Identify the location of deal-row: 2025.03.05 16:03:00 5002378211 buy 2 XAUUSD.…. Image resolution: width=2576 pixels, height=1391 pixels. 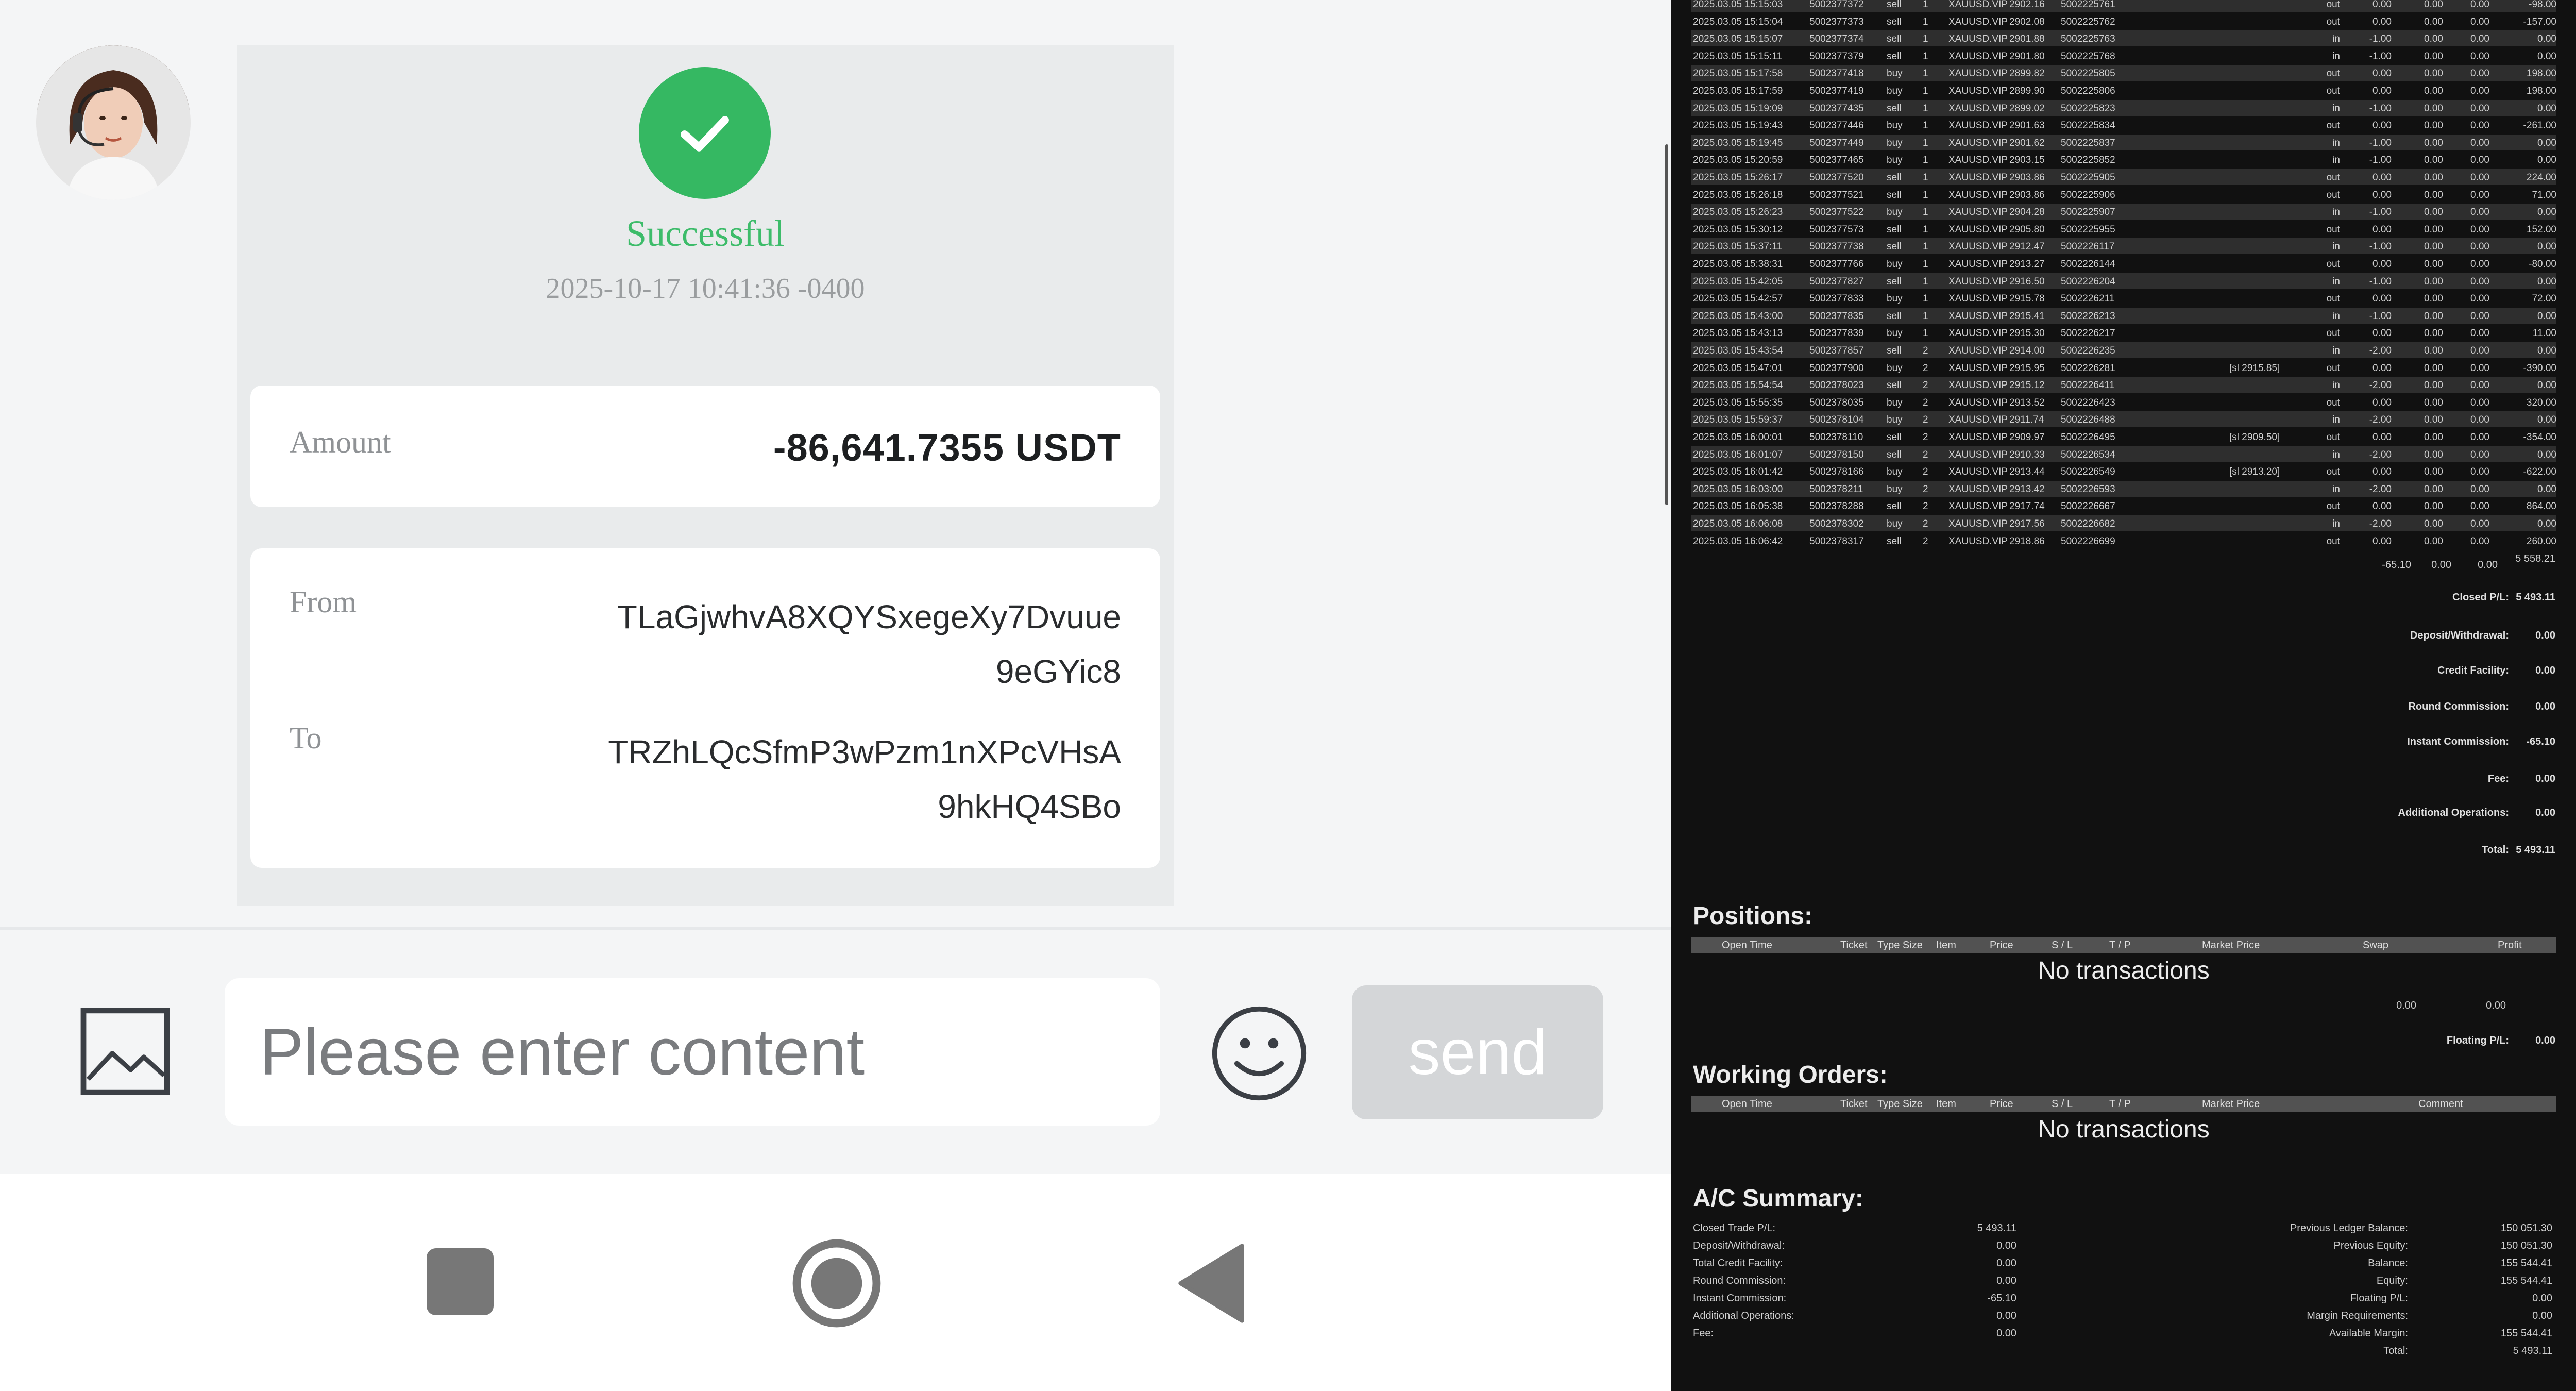
(2123, 488).